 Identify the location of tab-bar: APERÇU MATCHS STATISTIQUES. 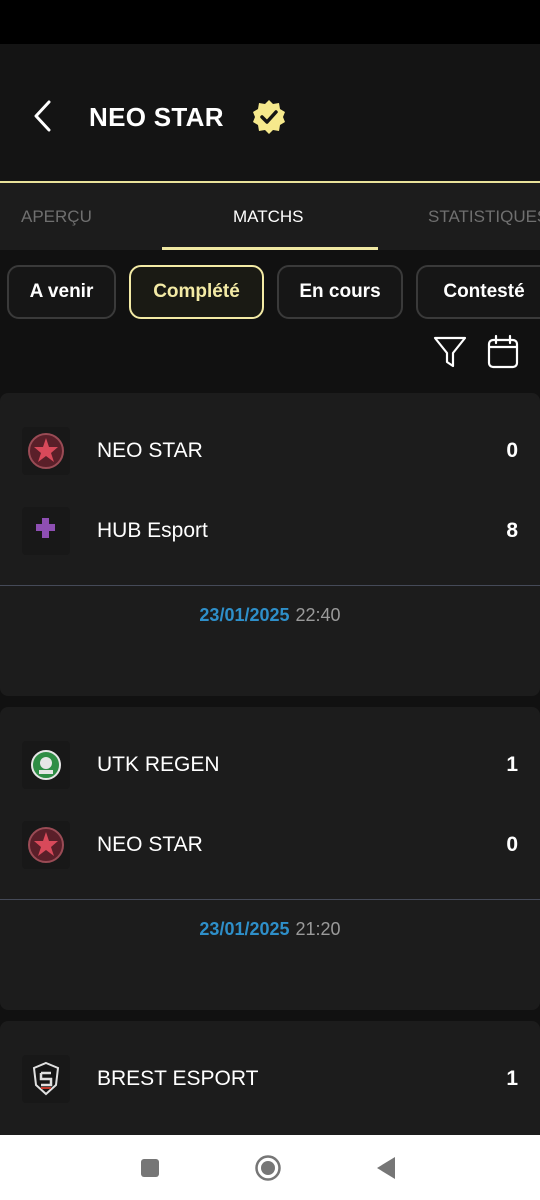
(270, 216).